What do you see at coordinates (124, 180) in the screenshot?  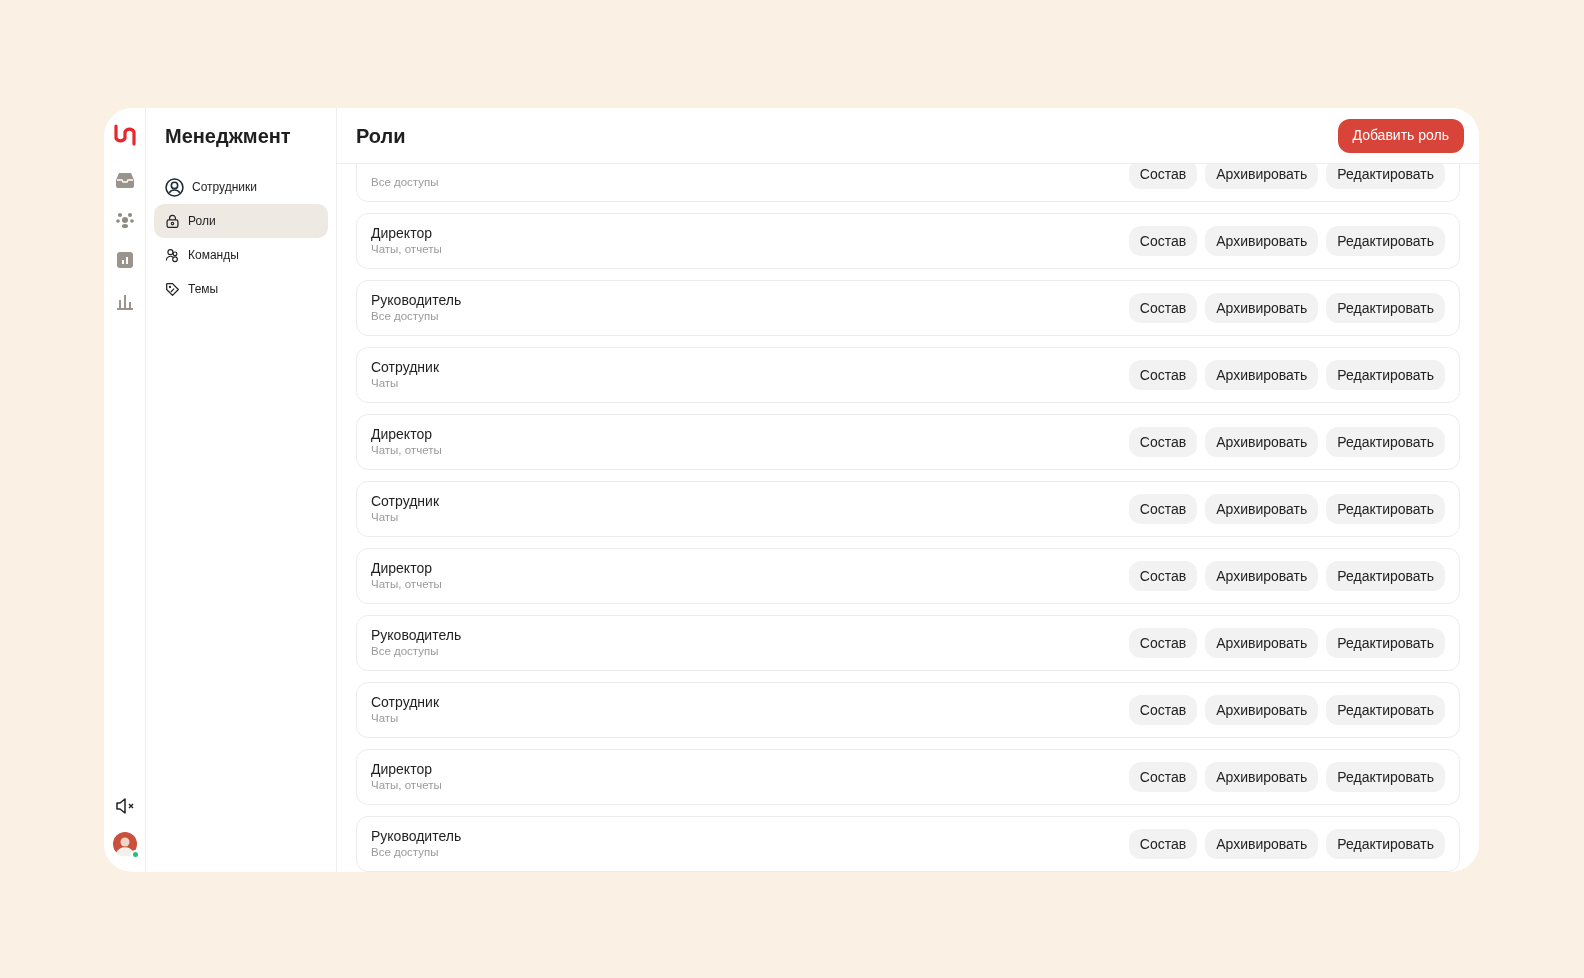 I see `inbox-icon` at bounding box center [124, 180].